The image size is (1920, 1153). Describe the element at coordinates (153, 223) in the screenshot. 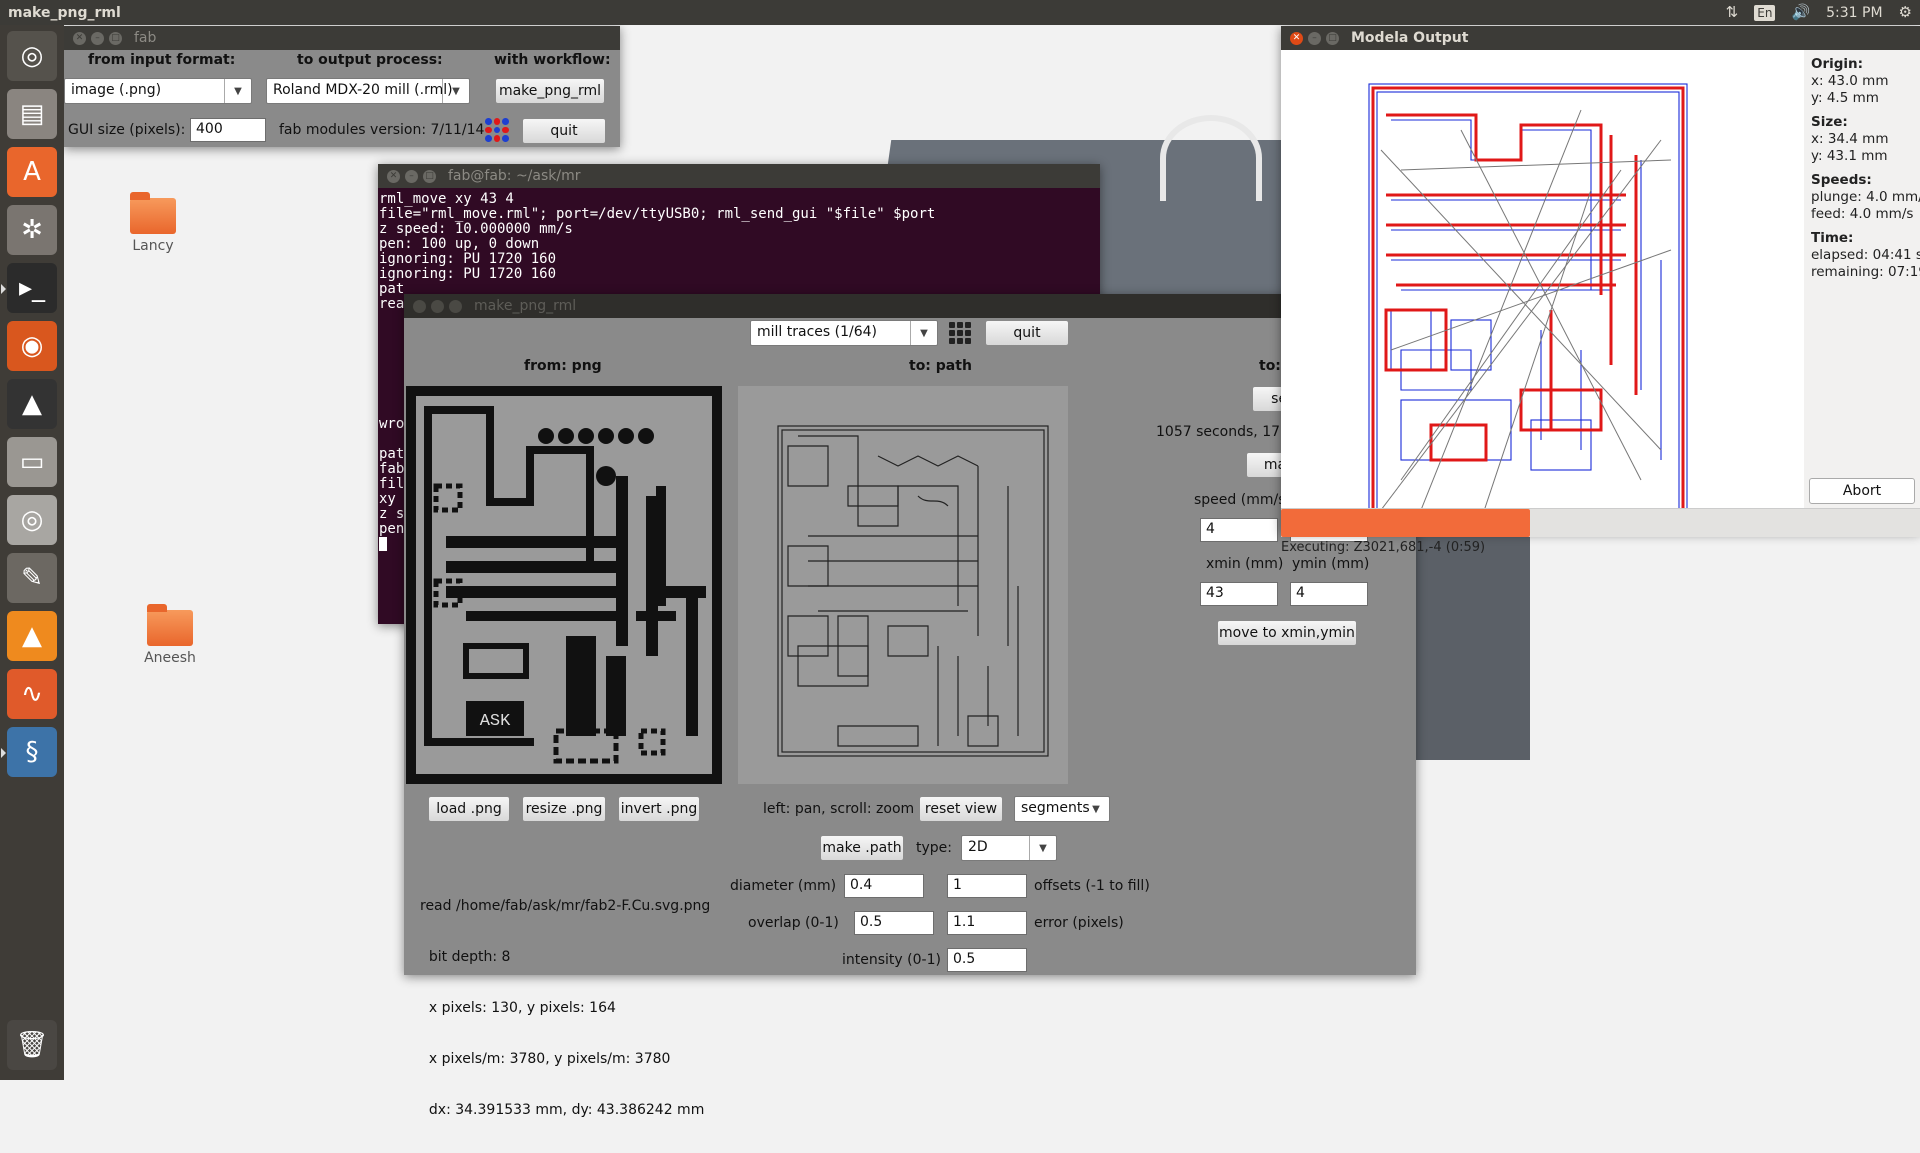

I see `desktop-folder-lancy: Lancy` at that location.